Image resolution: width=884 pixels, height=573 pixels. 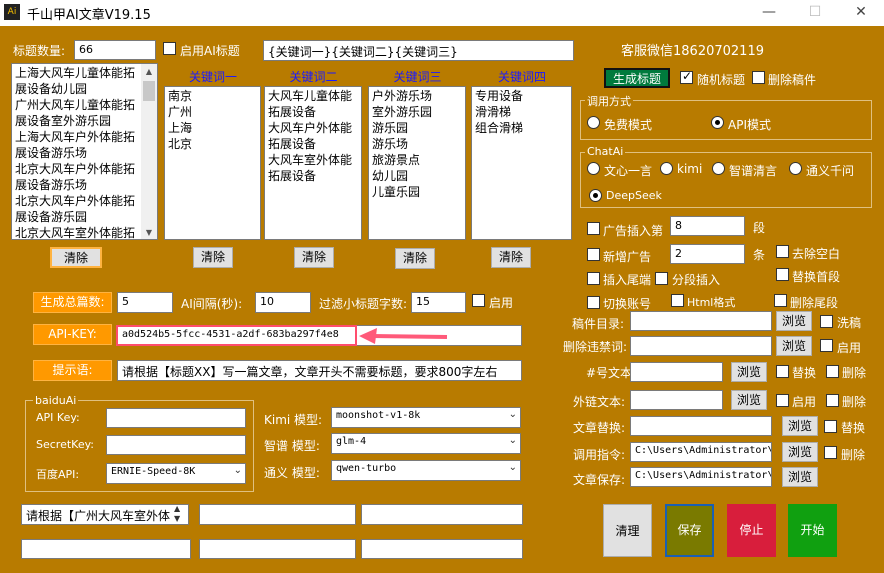 What do you see at coordinates (418, 50) in the screenshot?
I see `keyword-template-input: {关键词一}{关键词二}{关键词三}` at bounding box center [418, 50].